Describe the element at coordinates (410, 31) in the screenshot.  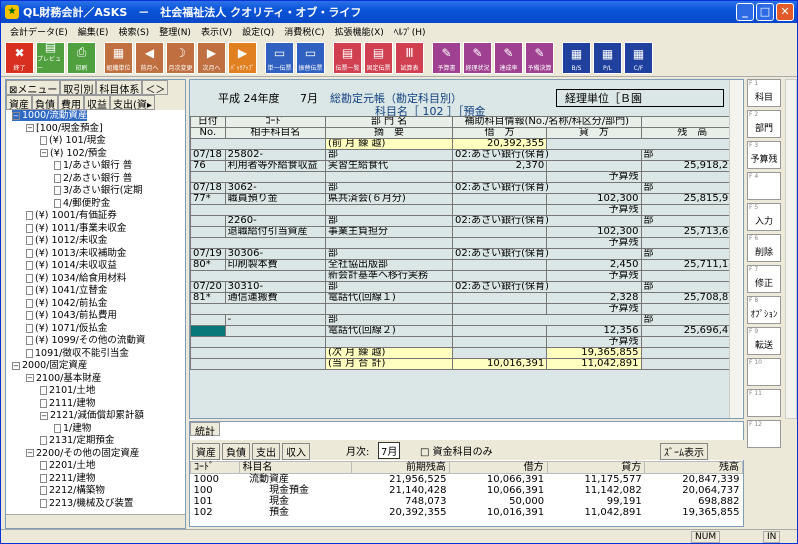
I see `menu-item-8: ﾍﾙﾌﾟ(H)` at that location.